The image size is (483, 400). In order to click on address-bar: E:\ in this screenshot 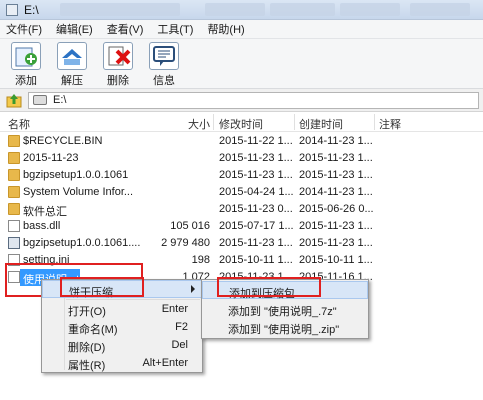, I will do `click(241, 100)`.